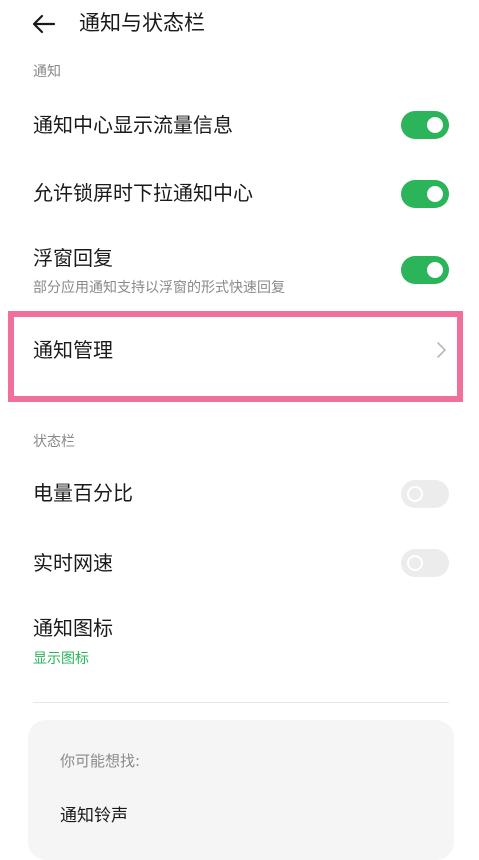 This screenshot has width=479, height=860. Describe the element at coordinates (100, 761) in the screenshot. I see `suggestion-heading: 你可能想找:` at that location.